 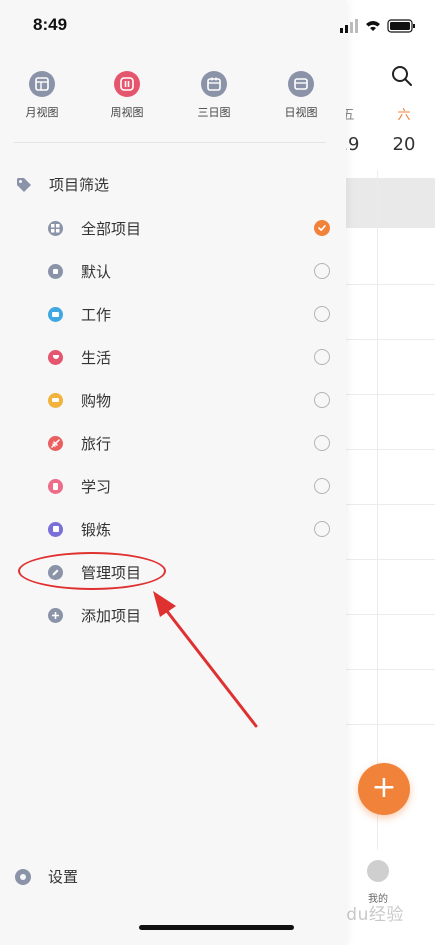 What do you see at coordinates (50, 24) in the screenshot?
I see `status-time: 8:49` at bounding box center [50, 24].